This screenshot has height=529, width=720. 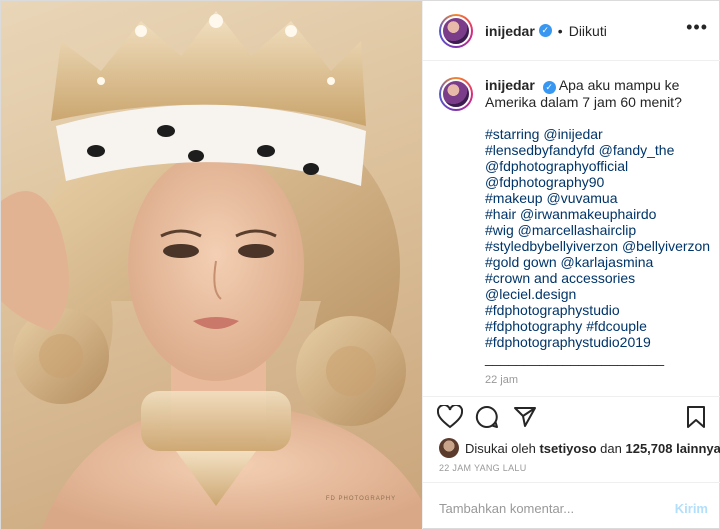 I want to click on action-bar, so click(x=571, y=414).